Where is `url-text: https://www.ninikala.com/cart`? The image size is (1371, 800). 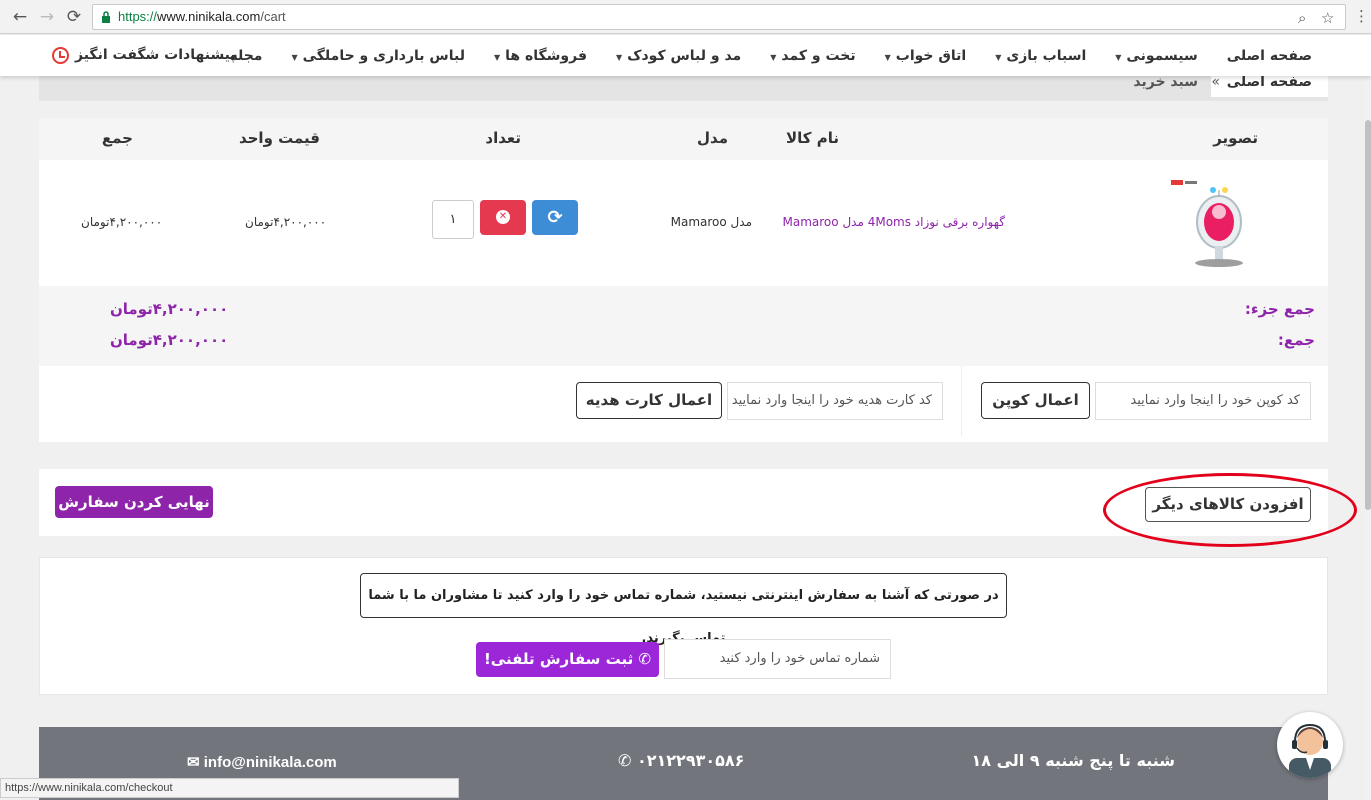 url-text: https://www.ninikala.com/cart is located at coordinates (202, 16).